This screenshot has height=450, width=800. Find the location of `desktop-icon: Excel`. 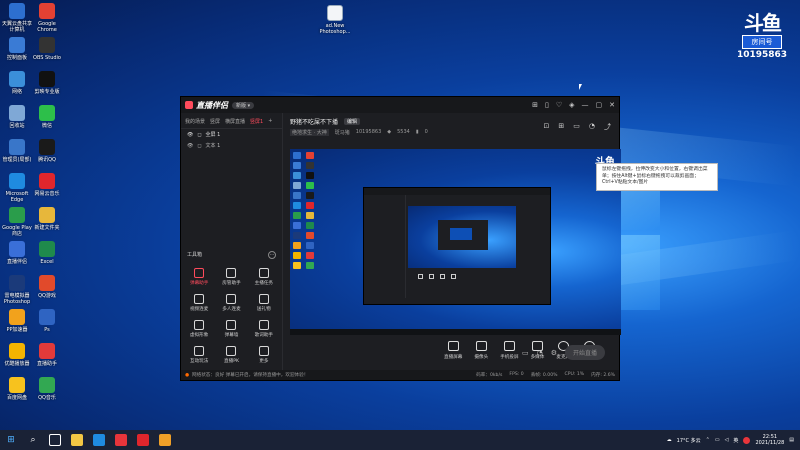

desktop-icon: Excel is located at coordinates (47, 253).